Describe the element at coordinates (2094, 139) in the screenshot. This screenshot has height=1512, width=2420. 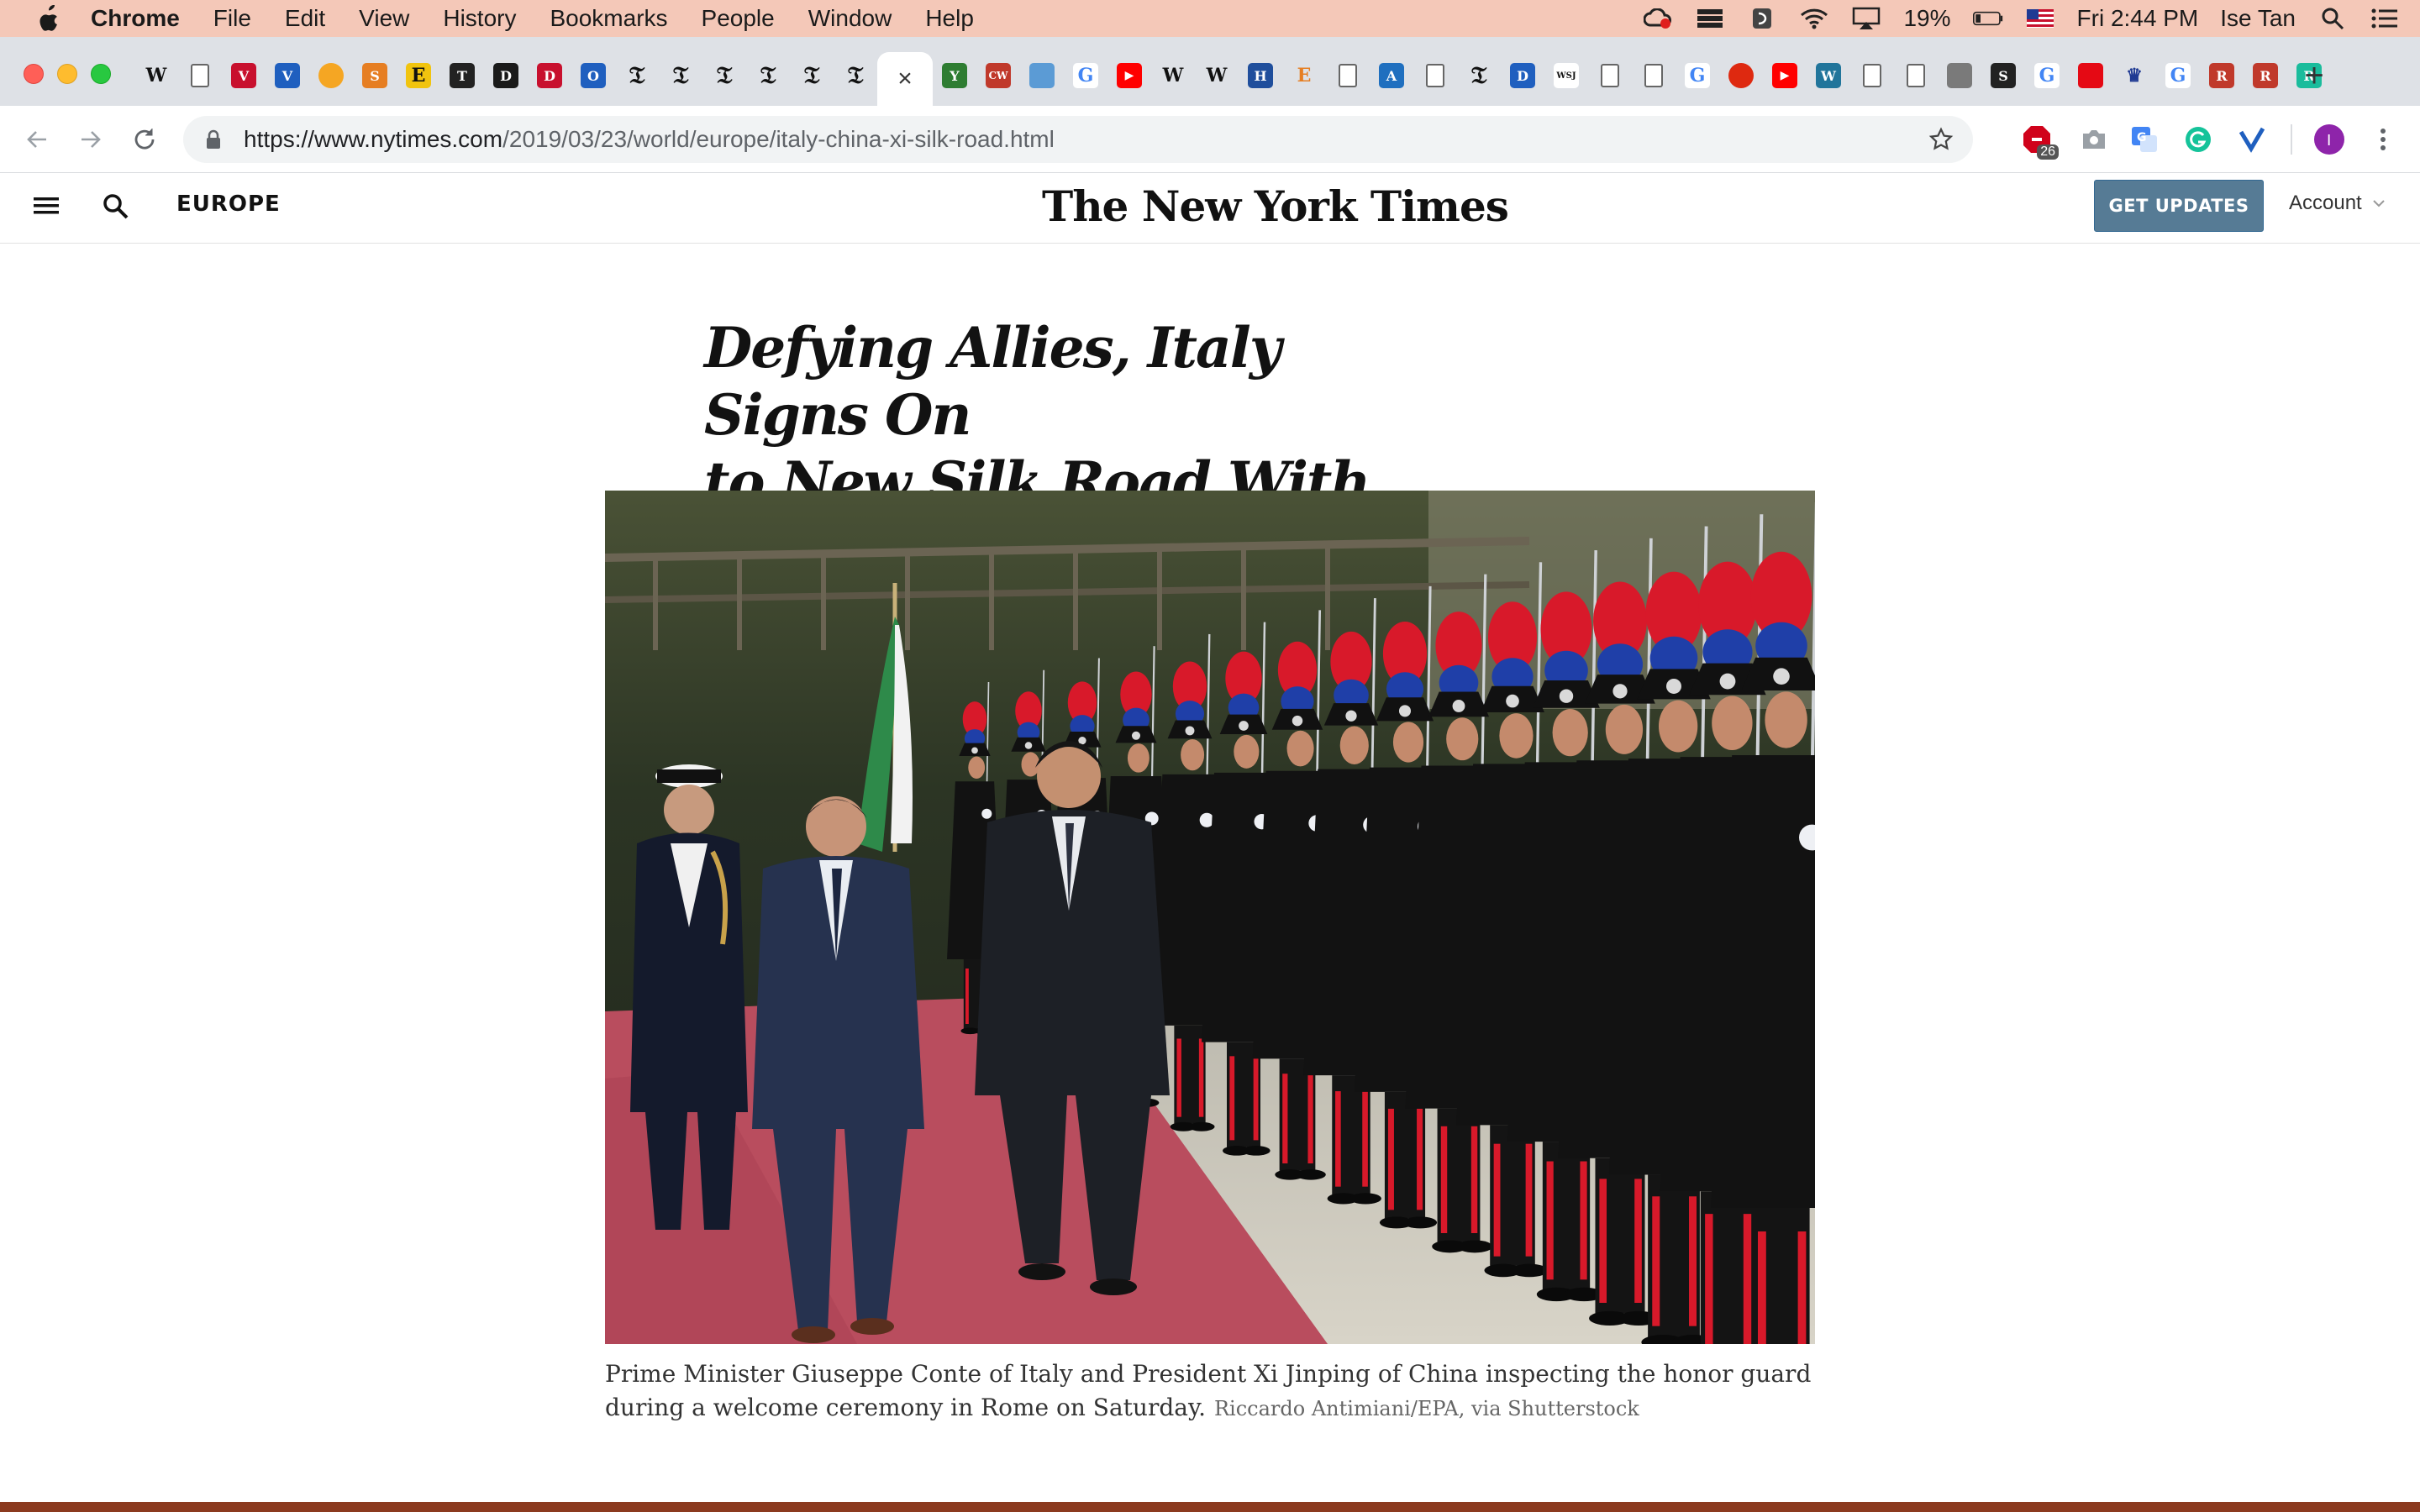
I see `camera-extension-icon` at that location.